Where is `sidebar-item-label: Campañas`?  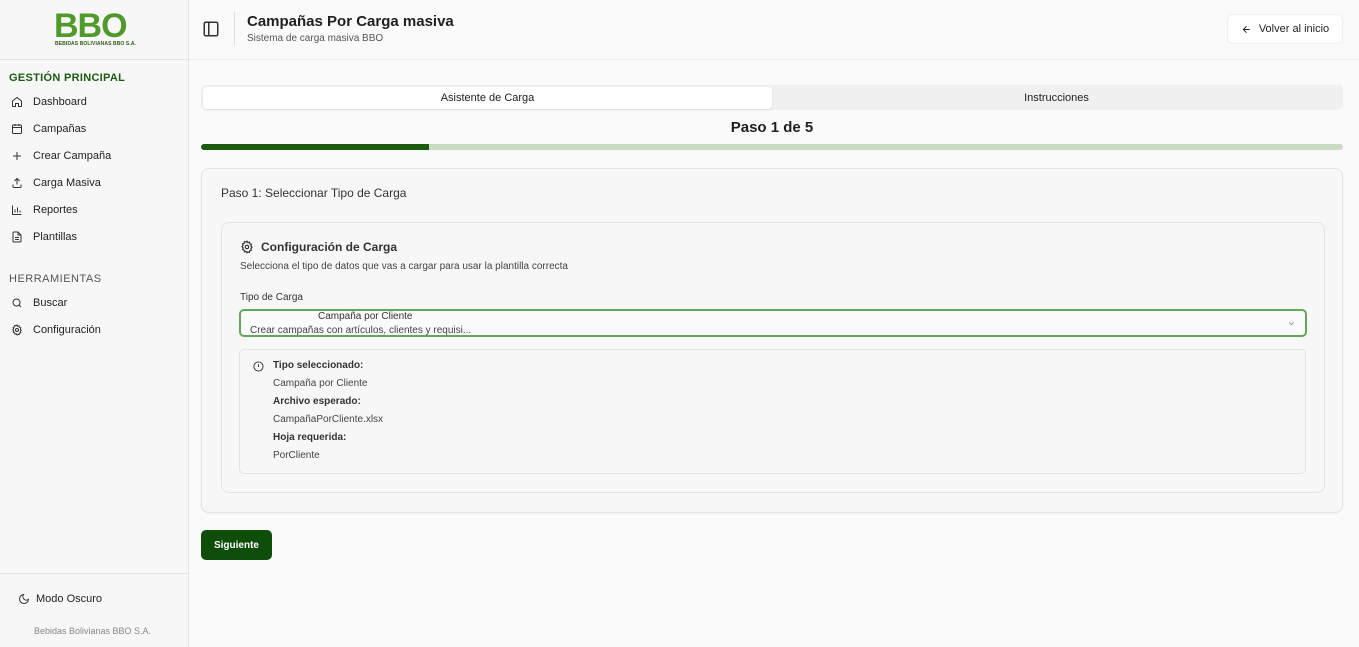
sidebar-item-label: Campañas is located at coordinates (60, 129).